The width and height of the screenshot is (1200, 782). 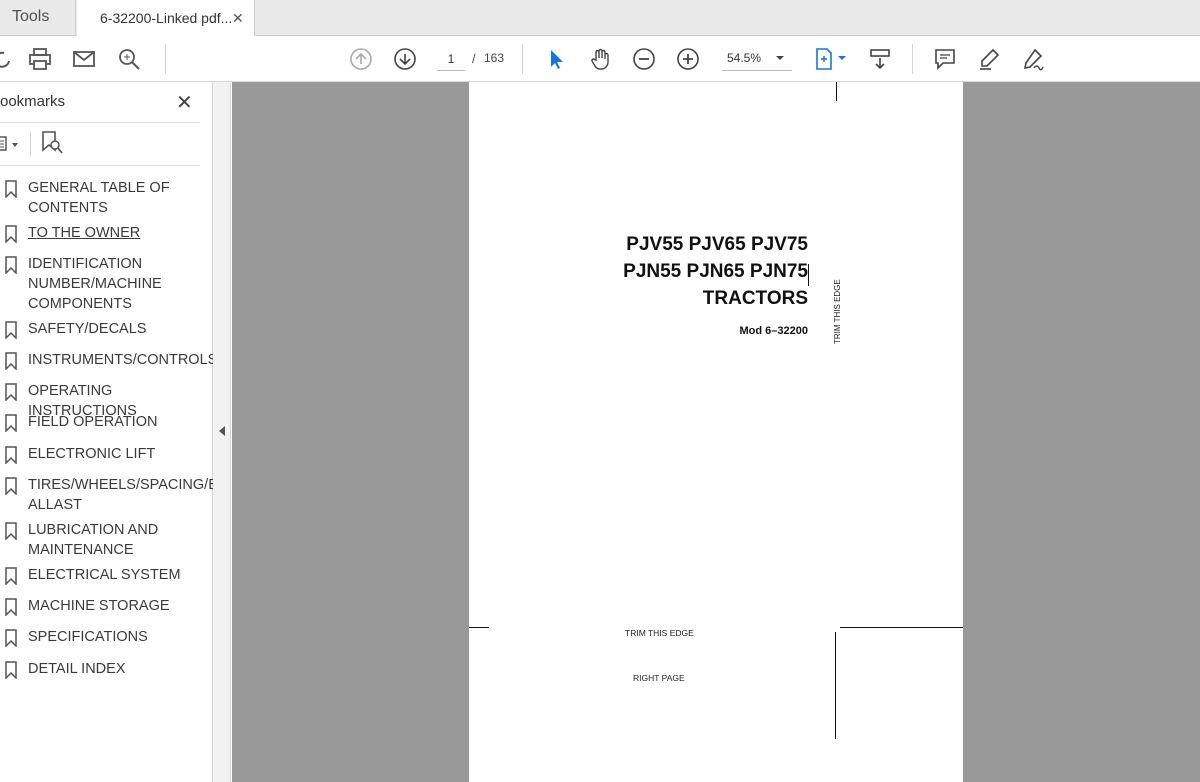 I want to click on tab-bar: Tools 6-32200-Linked pdf... ✕, so click(x=600, y=18).